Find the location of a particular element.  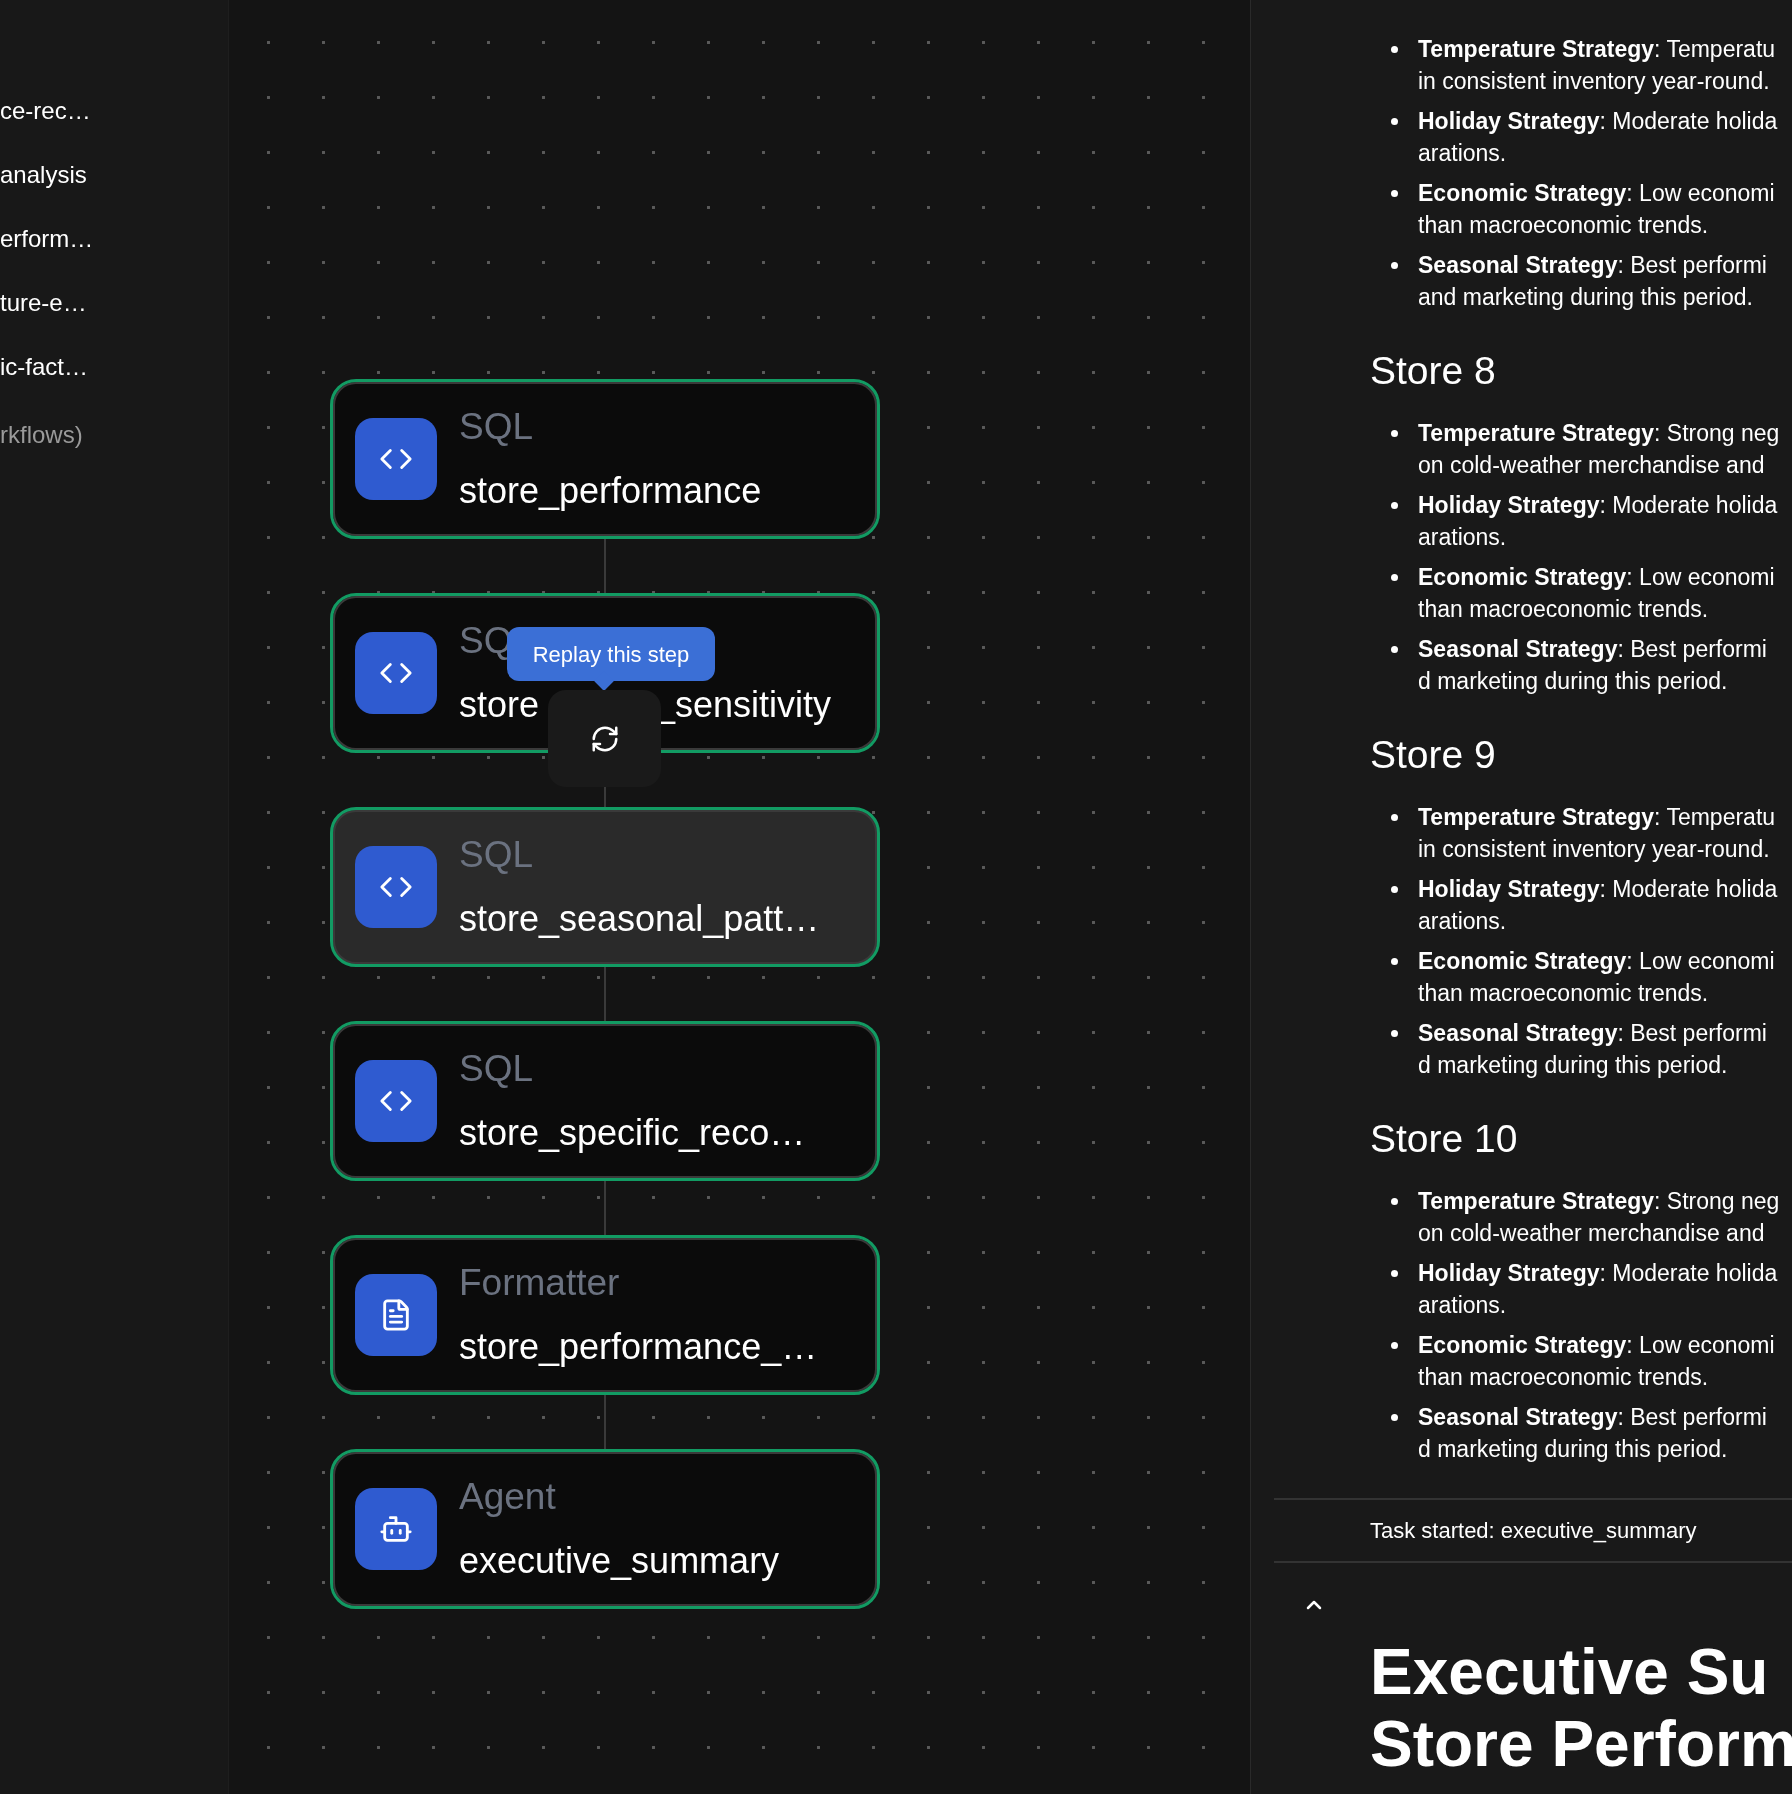

replay-button is located at coordinates (604, 738).